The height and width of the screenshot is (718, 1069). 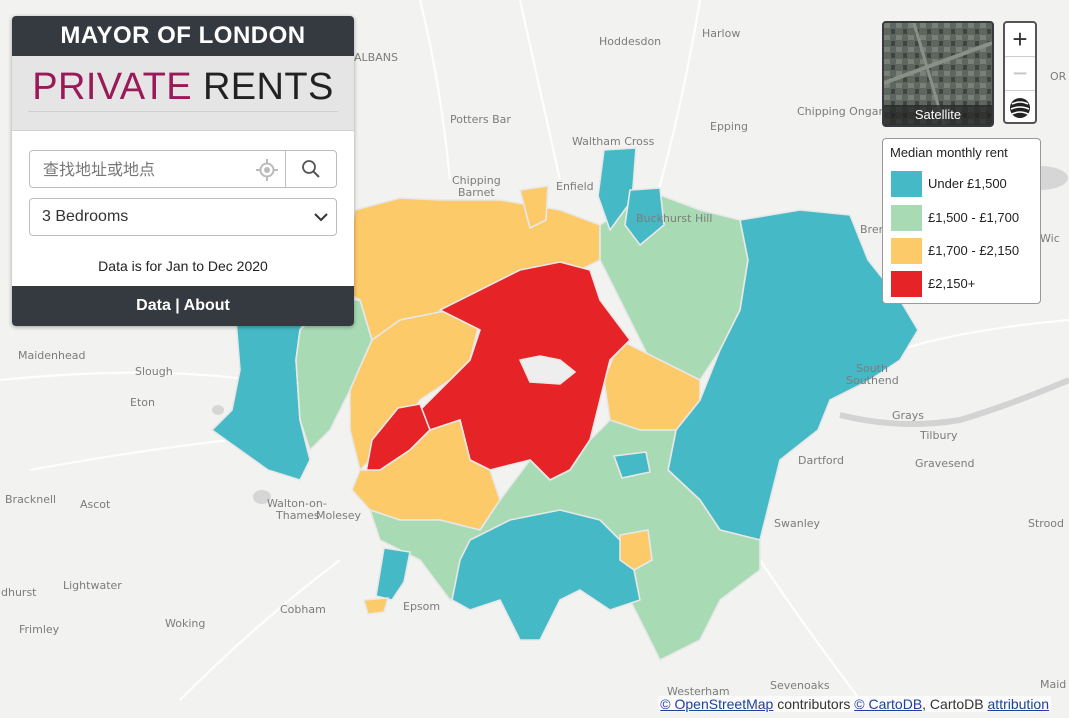 What do you see at coordinates (92, 585) in the screenshot?
I see `svg-text: Lightwater` at bounding box center [92, 585].